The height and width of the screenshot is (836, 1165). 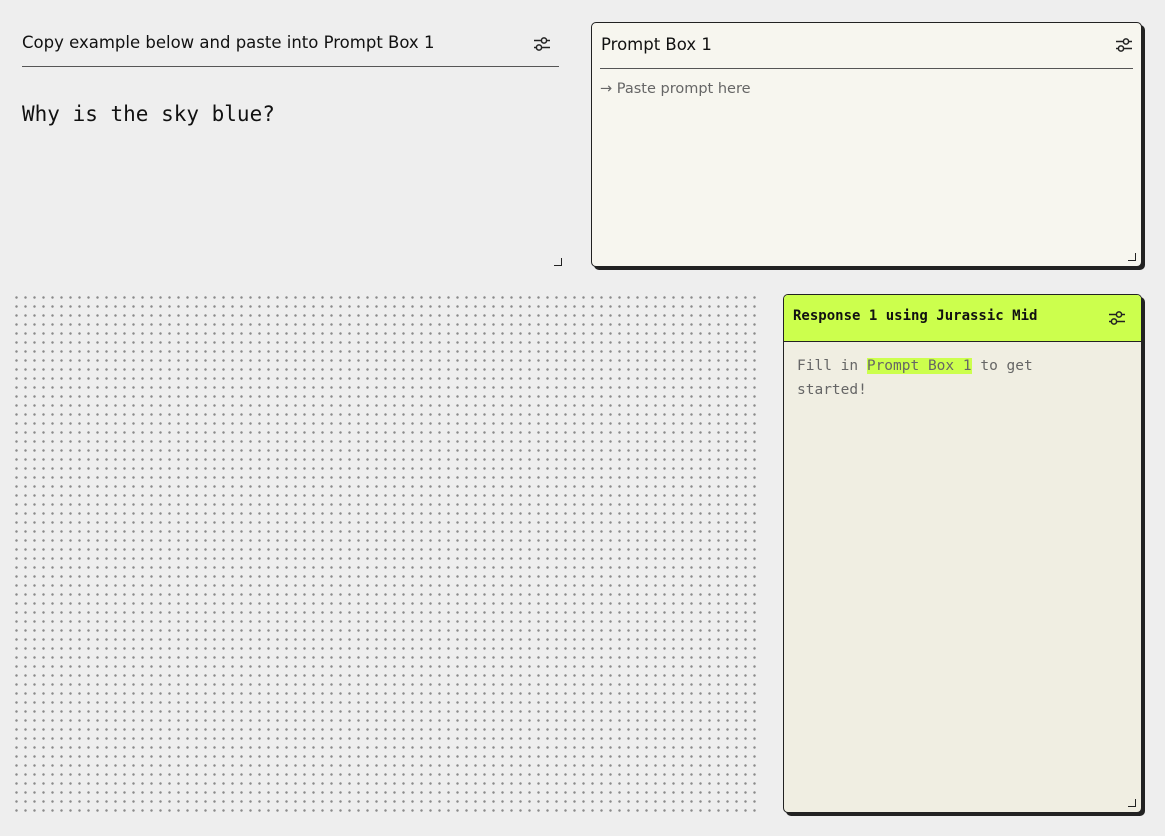 What do you see at coordinates (932, 378) in the screenshot?
I see `response-body: Fill in Prompt Box 1 to get started!` at bounding box center [932, 378].